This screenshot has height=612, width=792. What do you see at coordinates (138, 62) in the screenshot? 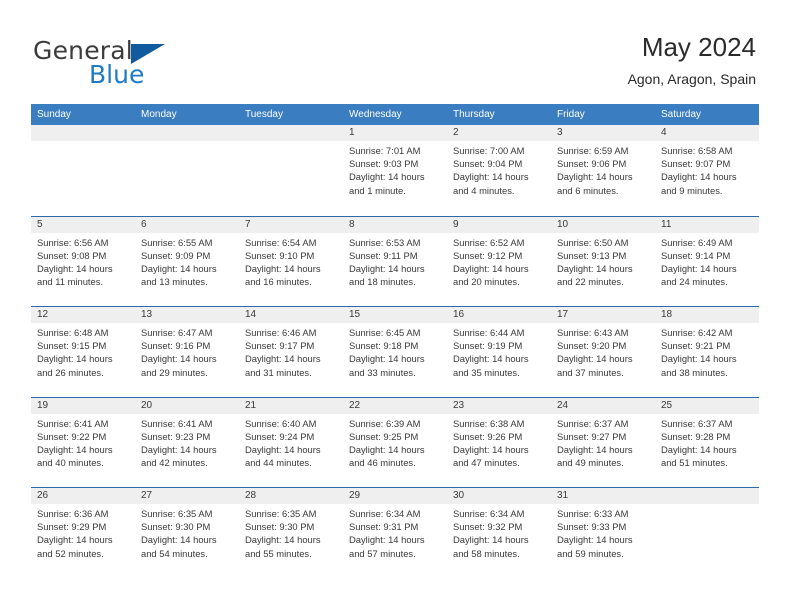
I see `general-blue-logo: General Blue` at bounding box center [138, 62].